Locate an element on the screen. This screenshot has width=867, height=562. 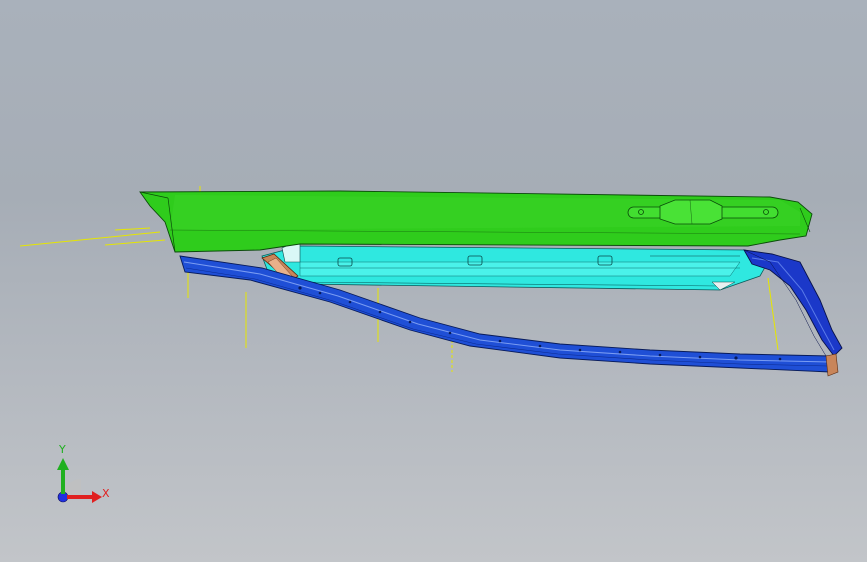
x-axis-label: X is located at coordinates (106, 493).